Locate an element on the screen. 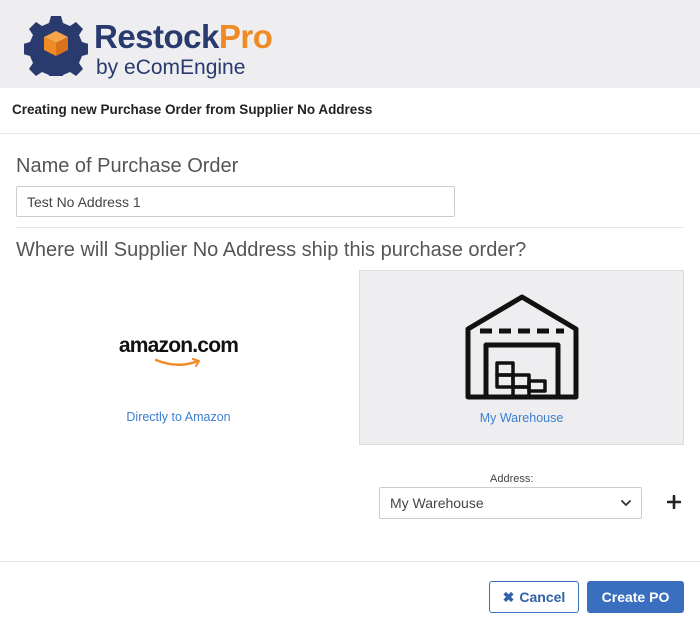 The image size is (700, 631). po-name-input is located at coordinates (235, 201).